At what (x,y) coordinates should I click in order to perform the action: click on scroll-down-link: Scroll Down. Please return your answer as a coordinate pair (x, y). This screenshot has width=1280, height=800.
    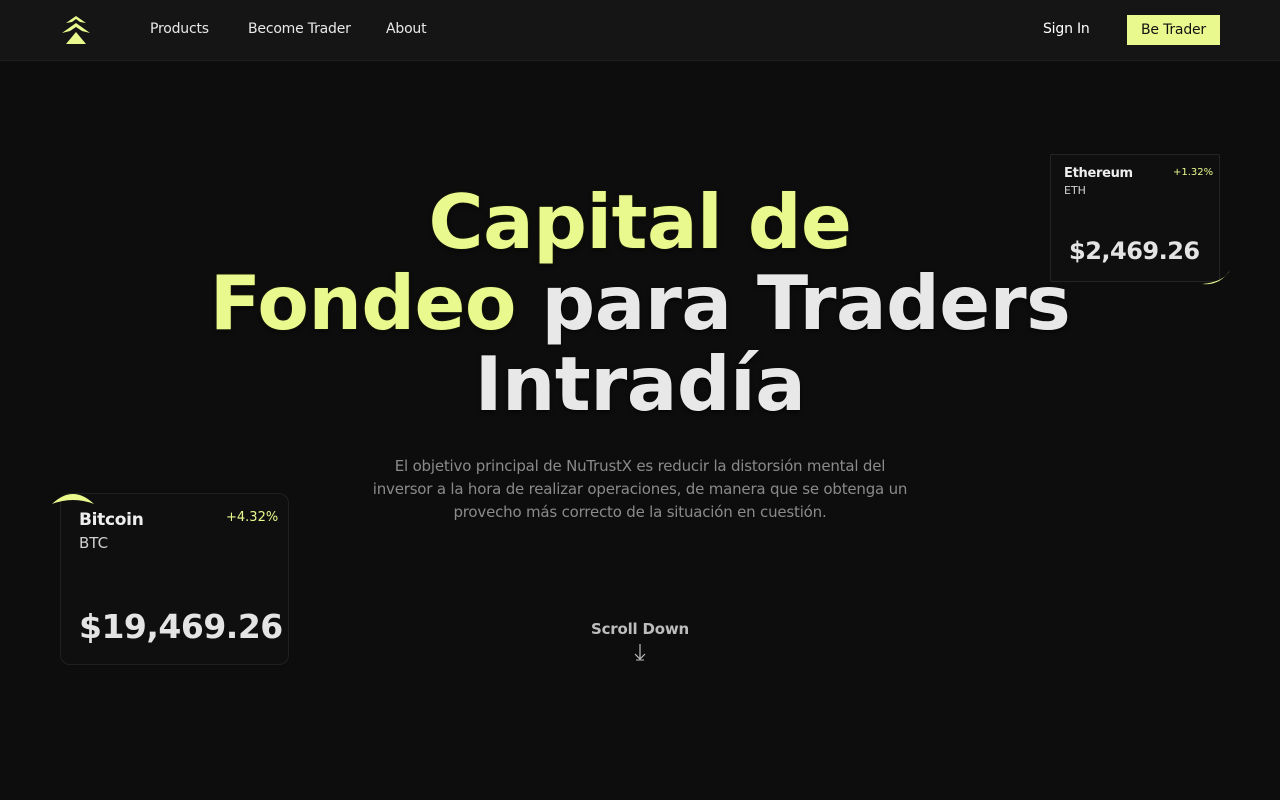
    Looking at the image, I should click on (640, 629).